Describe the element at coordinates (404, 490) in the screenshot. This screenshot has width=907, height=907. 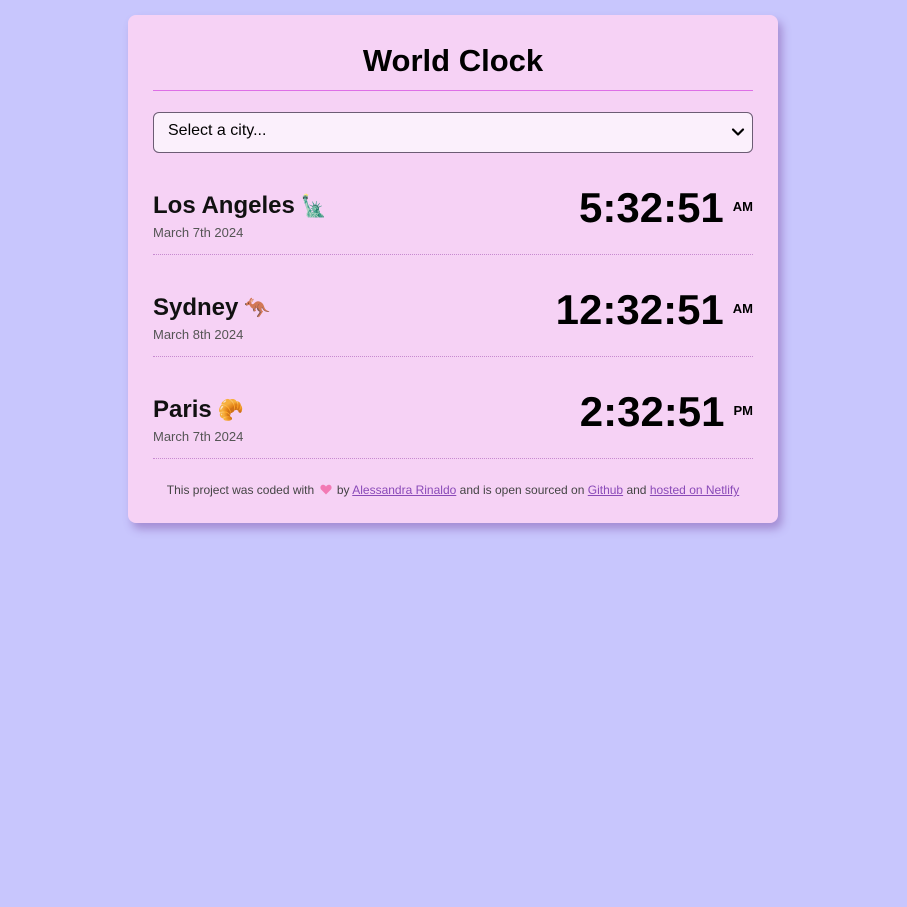
I see `author-link: Alessandra Rinaldo` at that location.